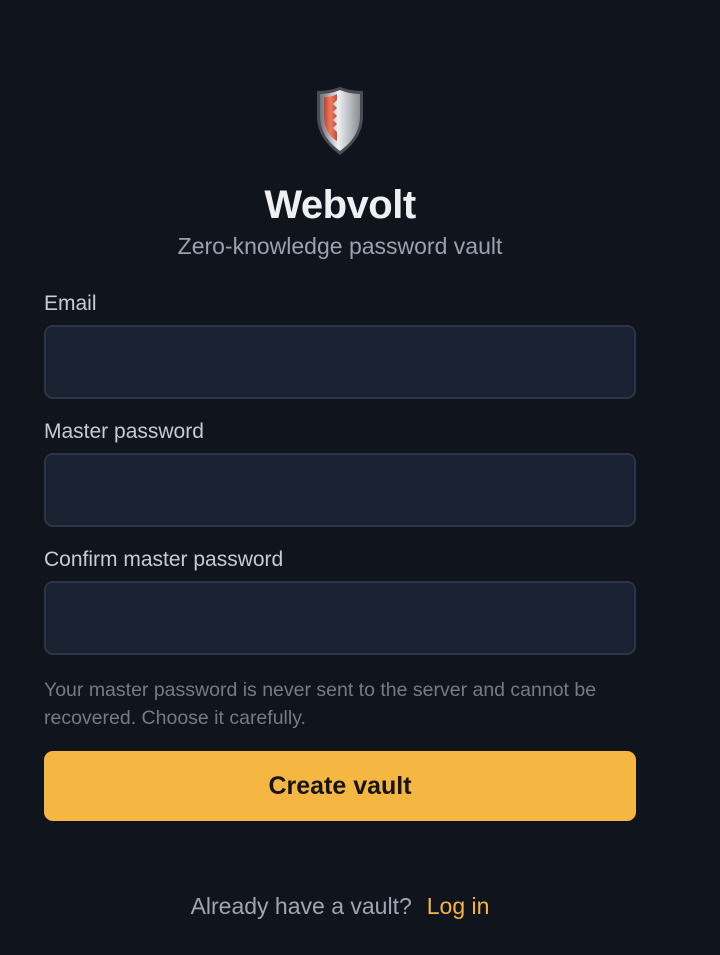  I want to click on master-password-label: Master password, so click(124, 431).